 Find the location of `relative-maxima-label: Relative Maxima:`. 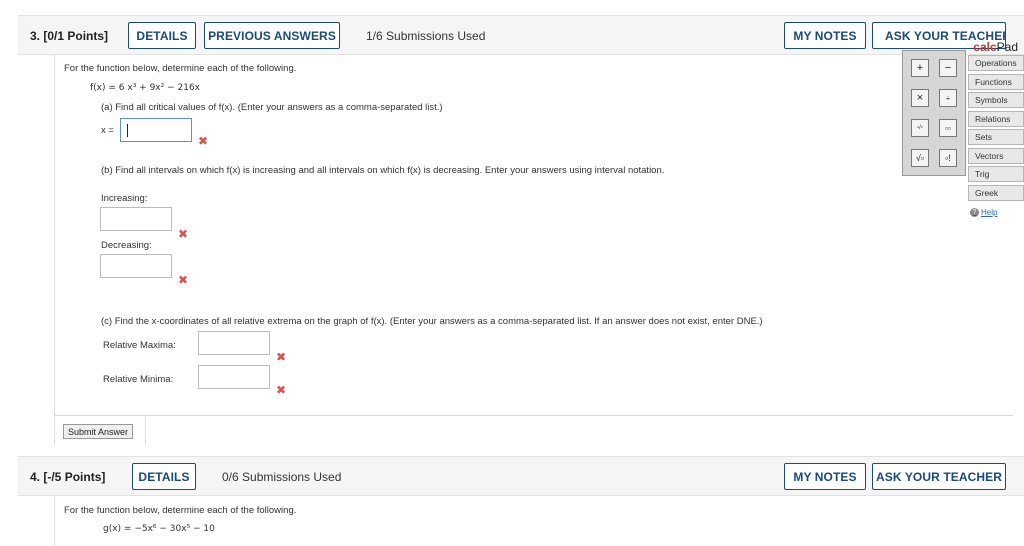

relative-maxima-label: Relative Maxima: is located at coordinates (139, 345).